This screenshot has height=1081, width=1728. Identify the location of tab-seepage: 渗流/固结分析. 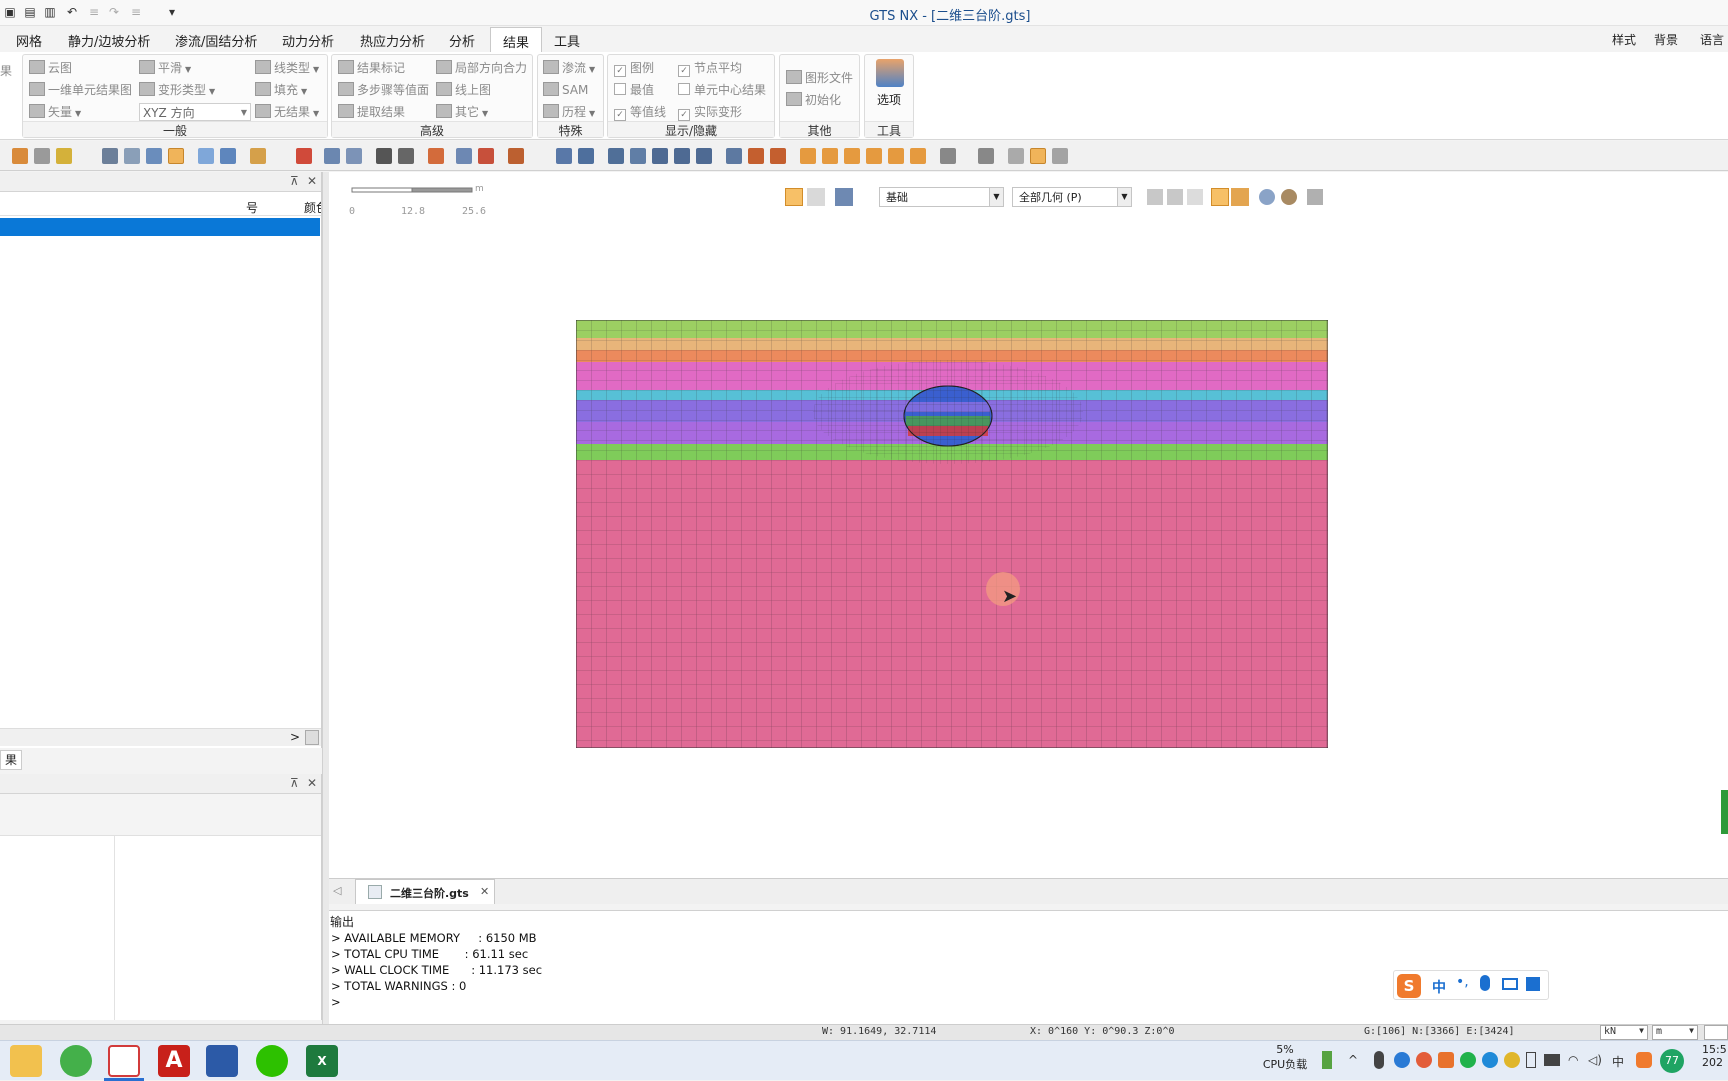
(216, 40).